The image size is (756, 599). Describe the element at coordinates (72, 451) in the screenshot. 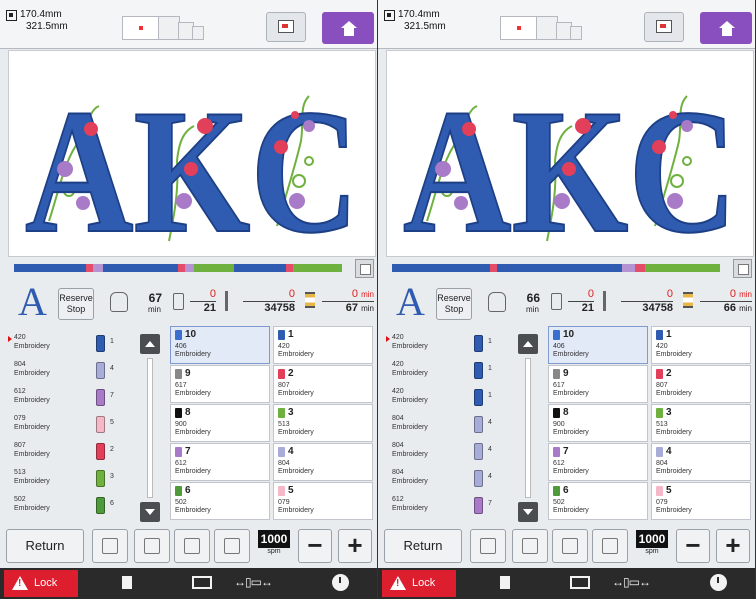

I see `thread-list-item: 807 Embroidery 2` at that location.